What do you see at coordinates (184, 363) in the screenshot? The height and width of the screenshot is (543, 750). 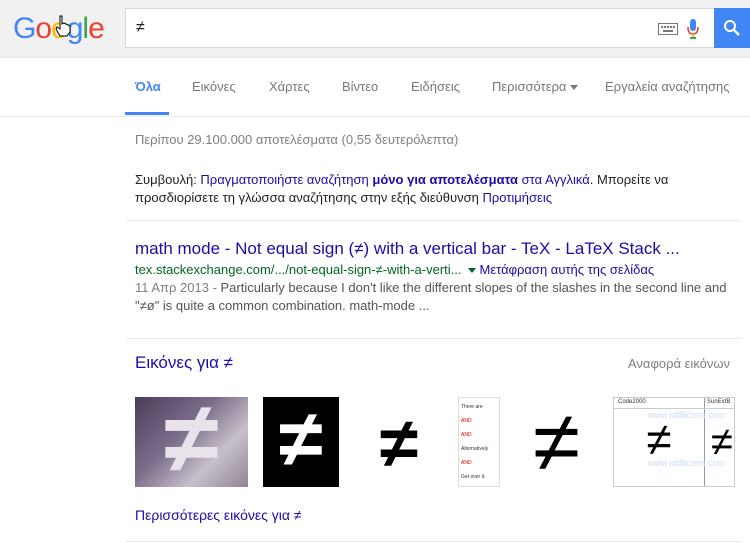 I see `images-heading-link: Εικόνες για ≠` at bounding box center [184, 363].